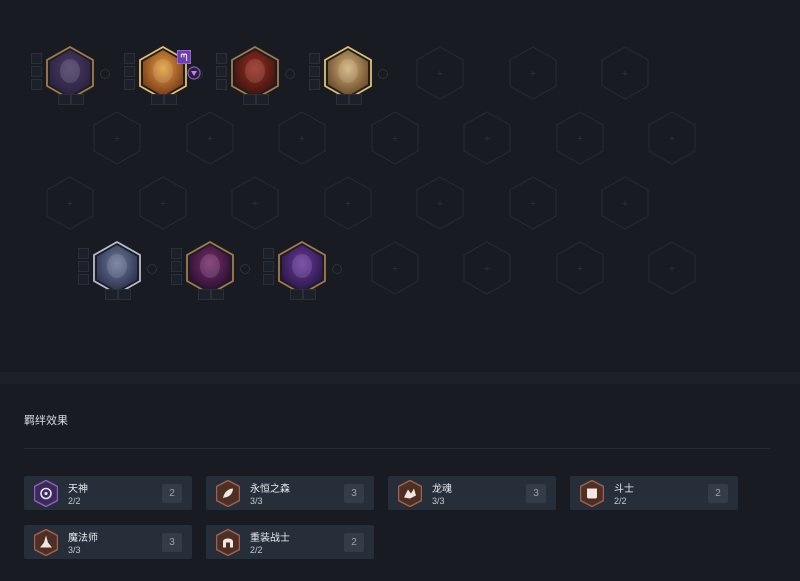 The width and height of the screenshot is (800, 581). I want to click on wizard-hat-icon, so click(46, 542).